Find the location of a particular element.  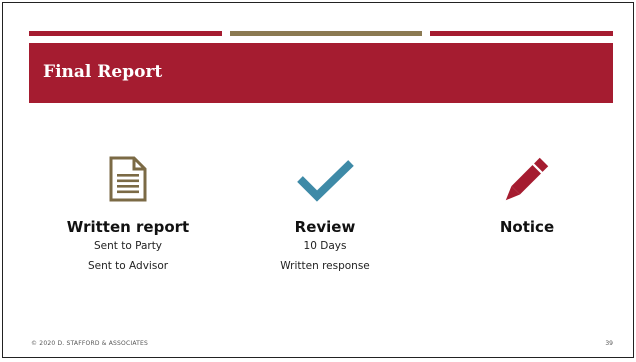

column-line: 10 Days is located at coordinates (325, 246).